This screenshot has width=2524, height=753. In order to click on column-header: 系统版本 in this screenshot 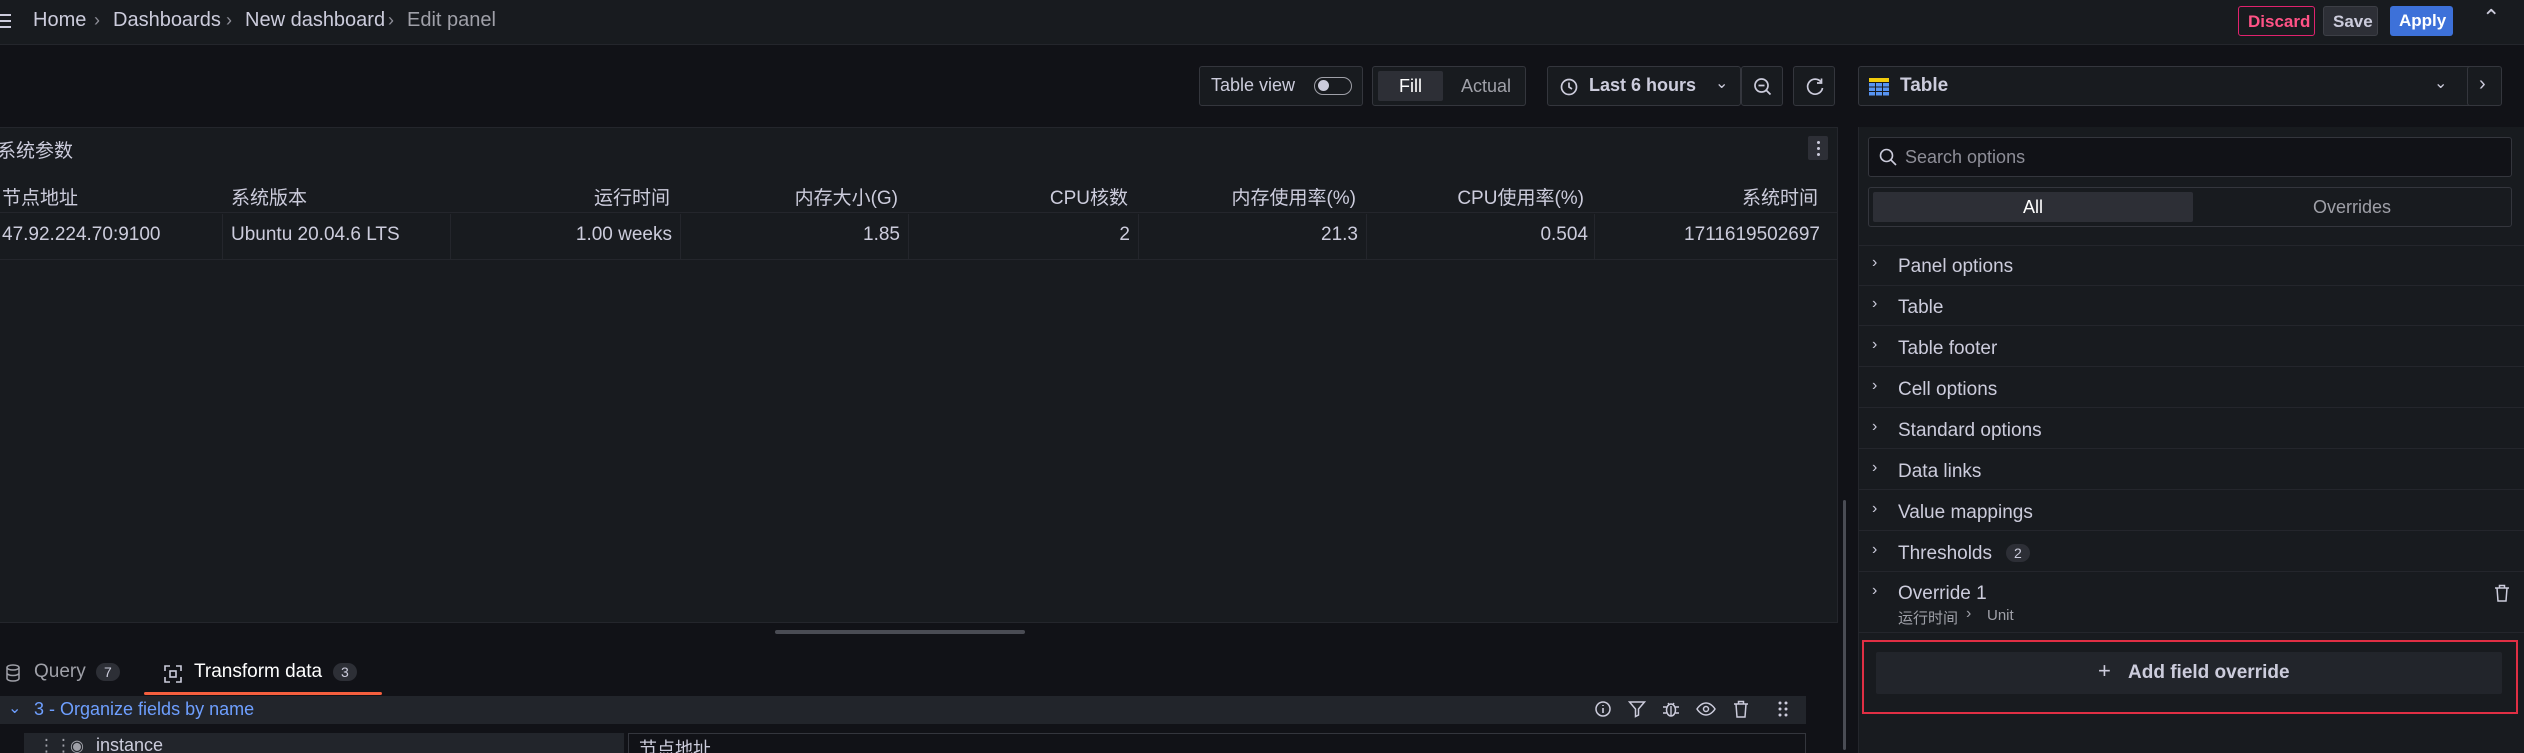, I will do `click(269, 196)`.